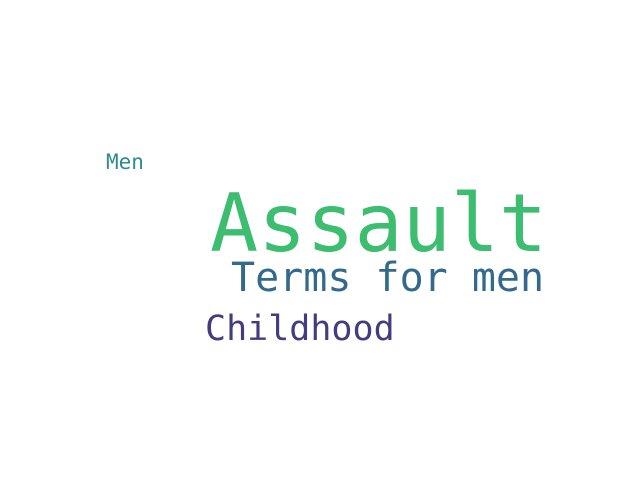 The width and height of the screenshot is (640, 480). Describe the element at coordinates (125, 162) in the screenshot. I see `word-men: Men` at that location.